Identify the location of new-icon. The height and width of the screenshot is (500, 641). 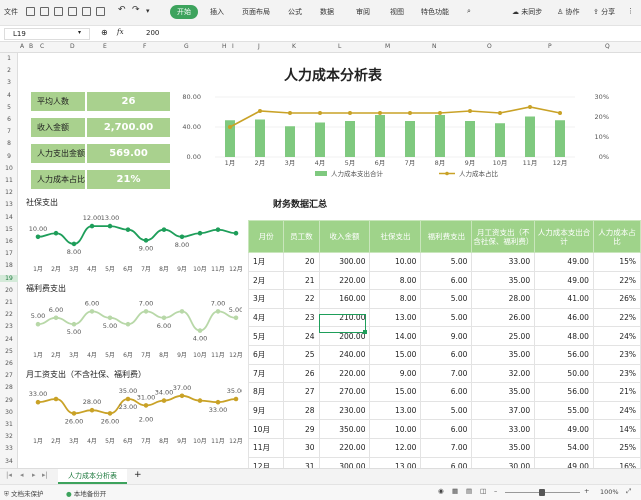
(30, 11).